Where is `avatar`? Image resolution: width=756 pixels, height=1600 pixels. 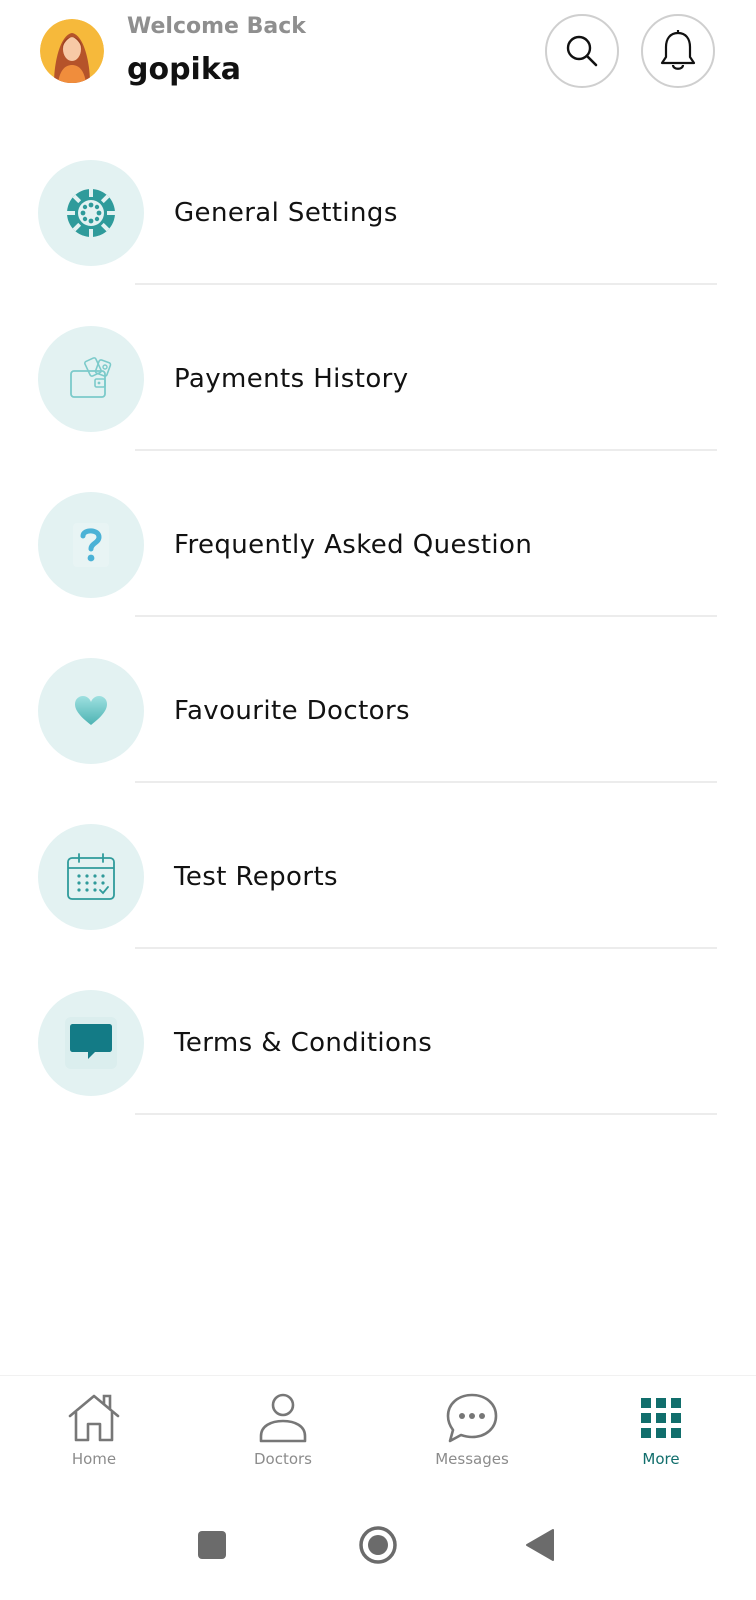 avatar is located at coordinates (72, 51).